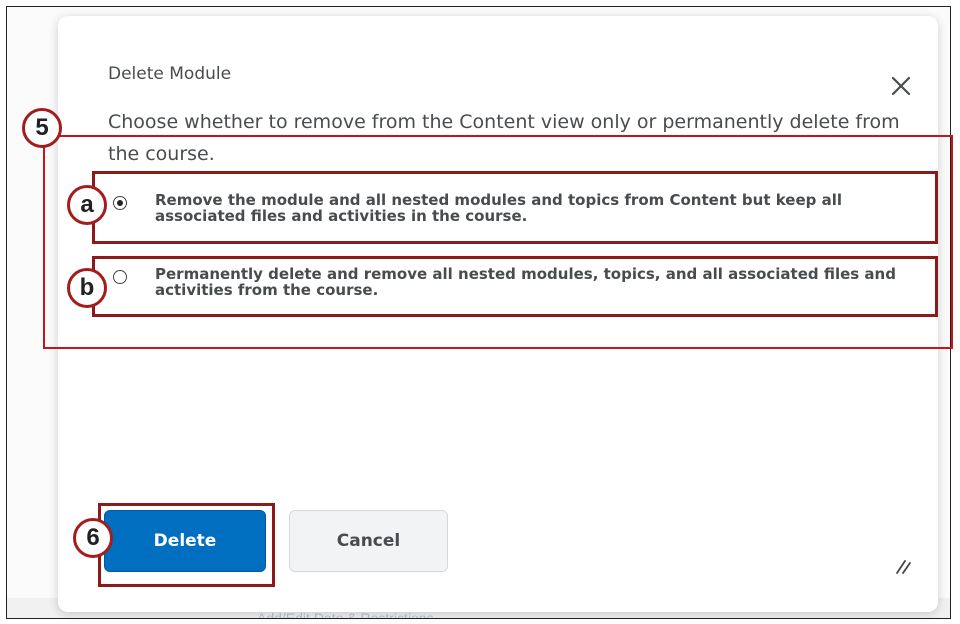  I want to click on dialog-title: Delete Module, so click(170, 74).